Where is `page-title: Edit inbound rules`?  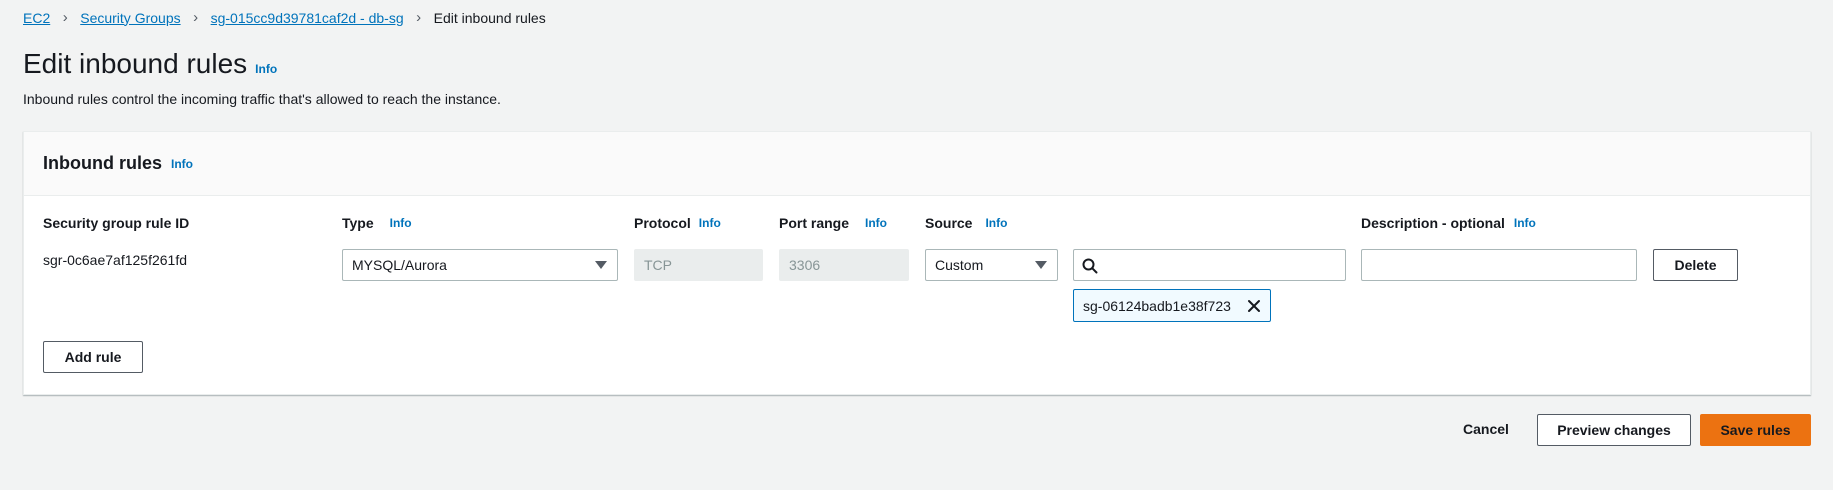
page-title: Edit inbound rules is located at coordinates (135, 63).